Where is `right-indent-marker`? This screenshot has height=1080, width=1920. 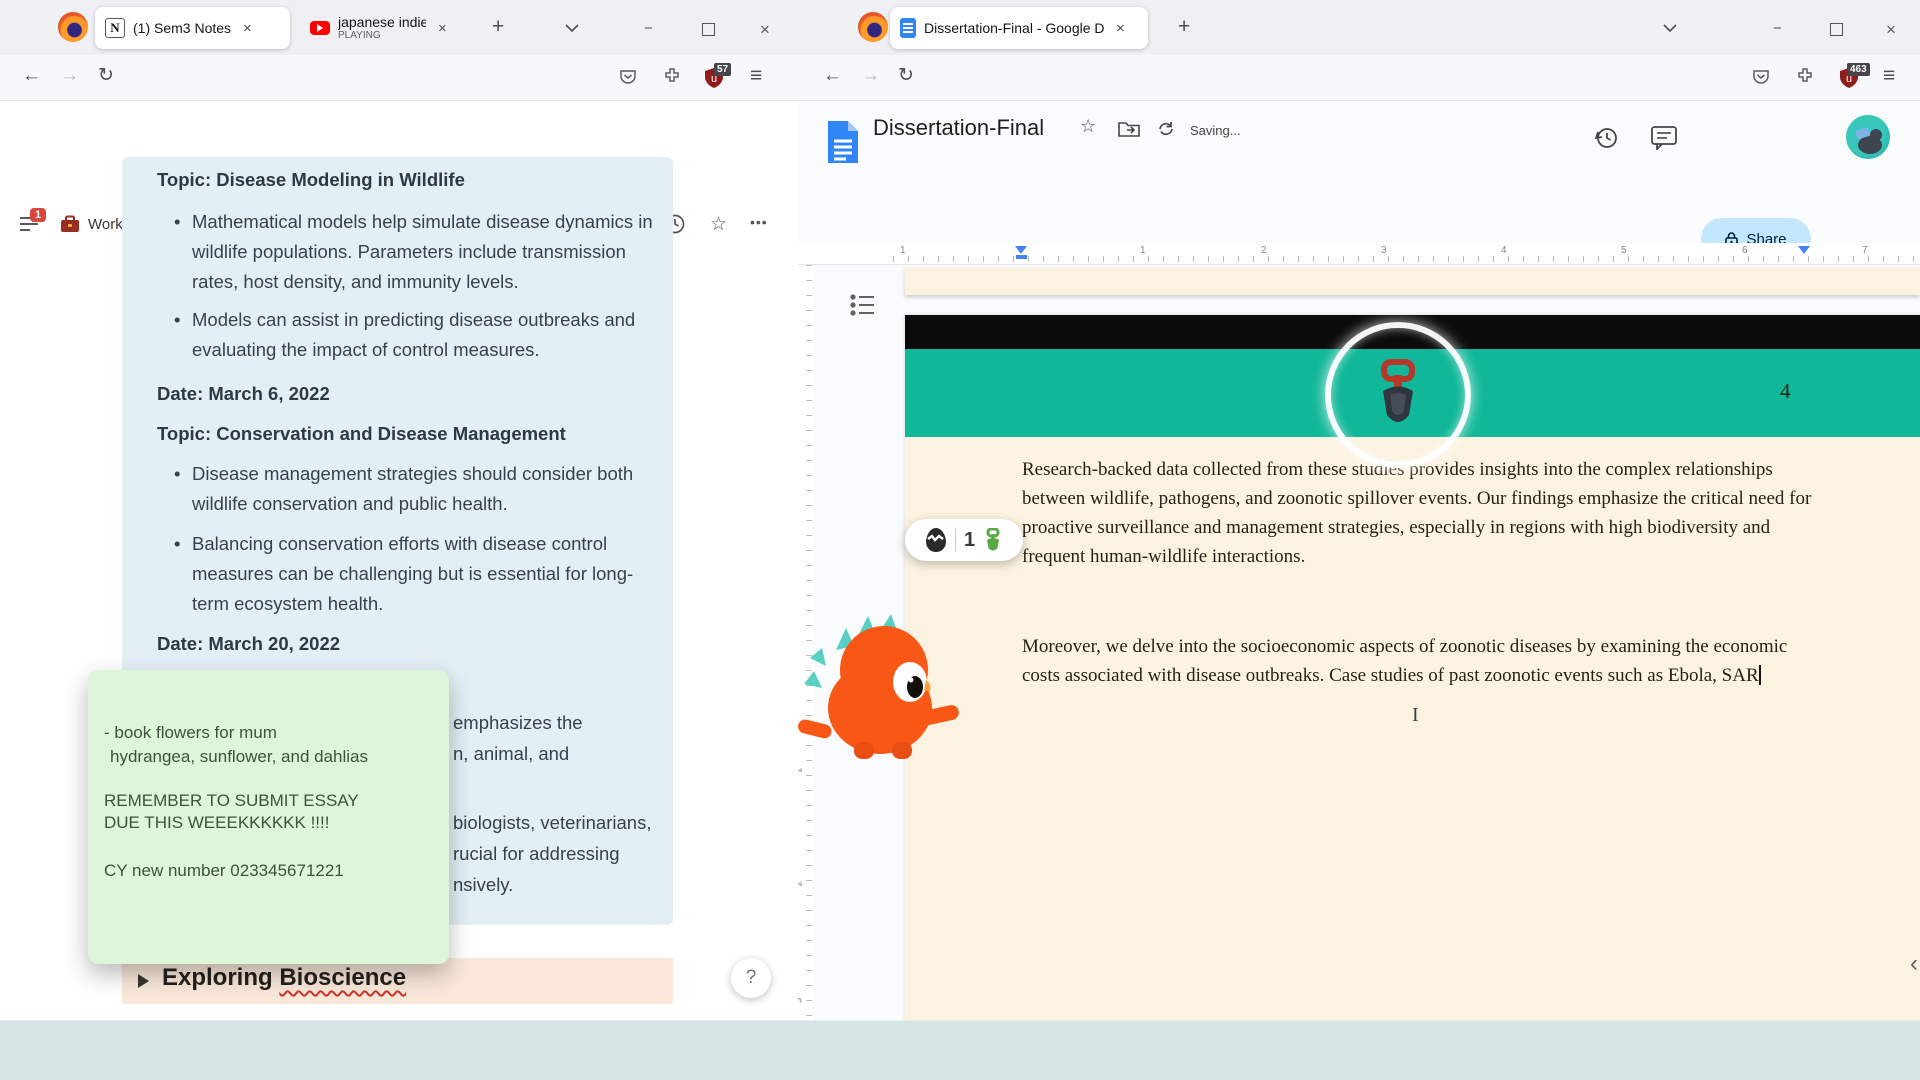
right-indent-marker is located at coordinates (1804, 250).